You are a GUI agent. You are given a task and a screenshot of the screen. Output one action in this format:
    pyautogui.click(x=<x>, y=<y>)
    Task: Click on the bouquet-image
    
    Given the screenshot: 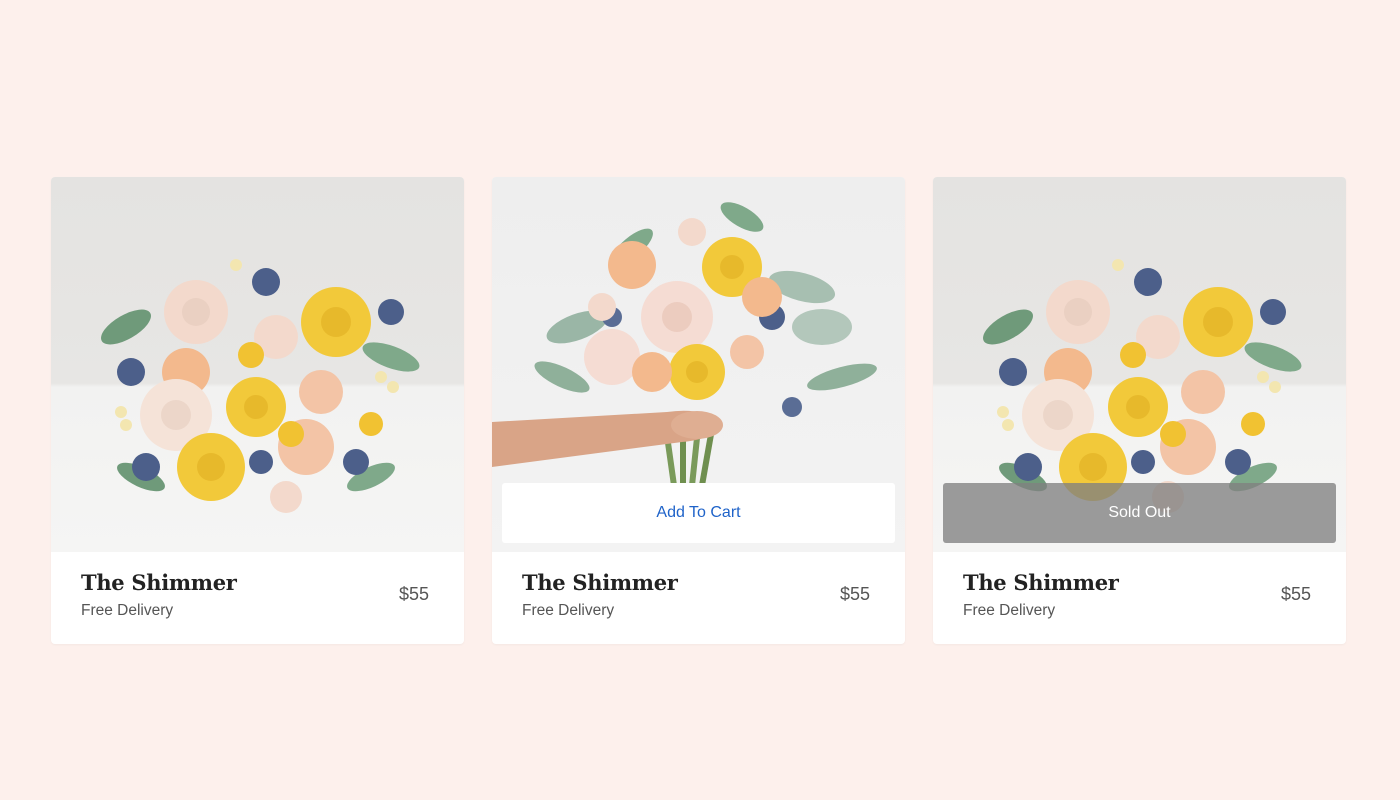 What is the action you would take?
    pyautogui.click(x=260, y=386)
    